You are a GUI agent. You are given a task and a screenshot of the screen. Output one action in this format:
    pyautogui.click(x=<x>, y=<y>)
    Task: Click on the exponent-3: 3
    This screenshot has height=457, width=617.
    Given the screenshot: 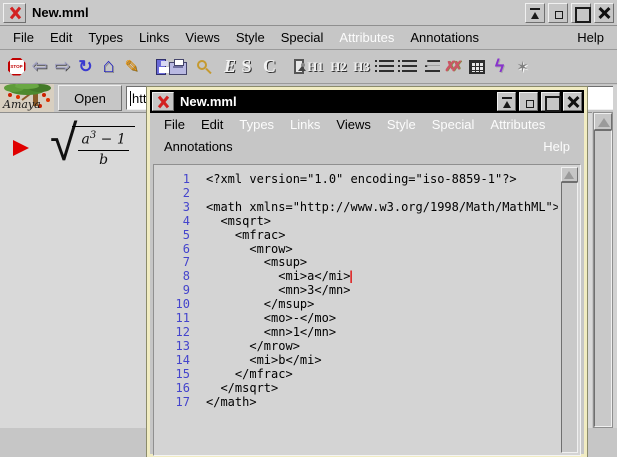 What is the action you would take?
    pyautogui.click(x=93, y=135)
    